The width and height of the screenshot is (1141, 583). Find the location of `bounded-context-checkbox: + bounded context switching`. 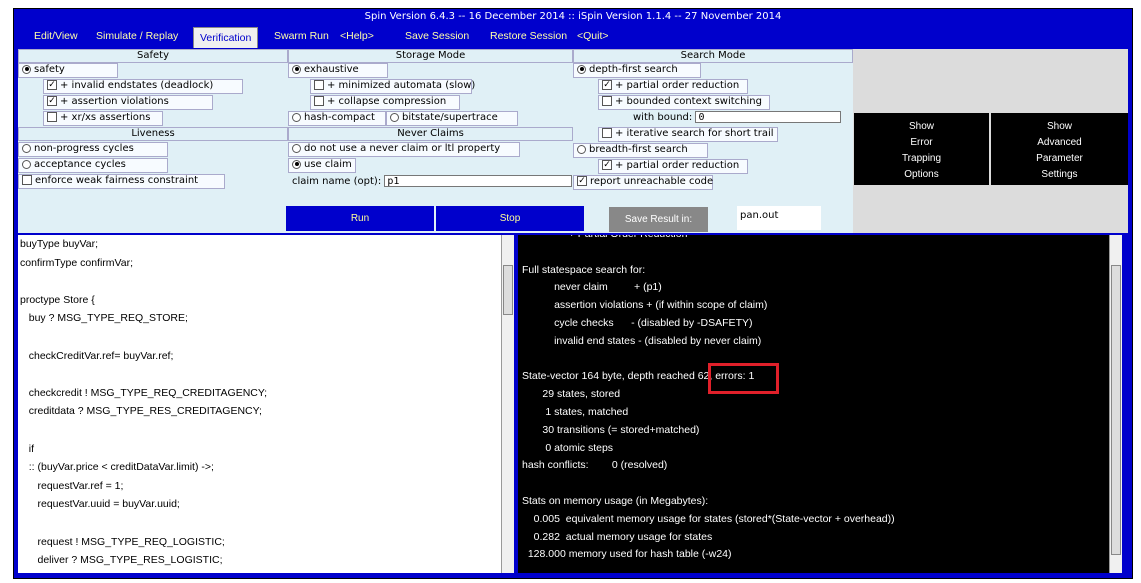

bounded-context-checkbox: + bounded context switching is located at coordinates (682, 102).